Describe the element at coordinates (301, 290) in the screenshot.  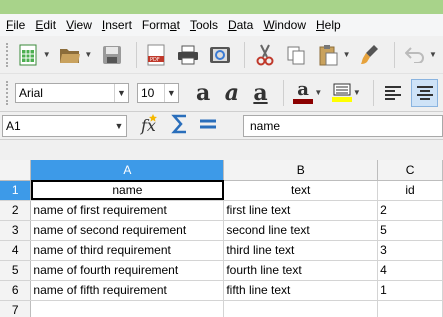
I see `cell-b6: fifth line text` at that location.